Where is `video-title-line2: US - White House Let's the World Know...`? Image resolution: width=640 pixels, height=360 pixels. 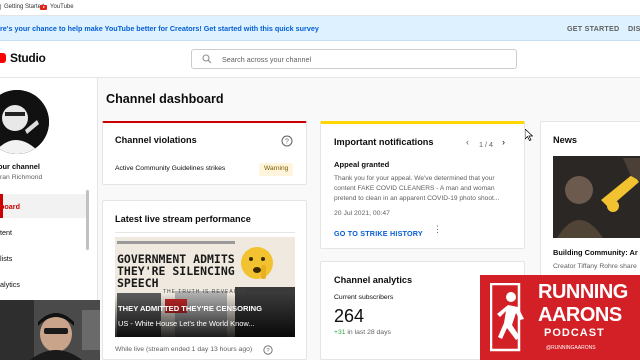
video-title-line2: US - White House Let's the World Know... is located at coordinates (186, 323).